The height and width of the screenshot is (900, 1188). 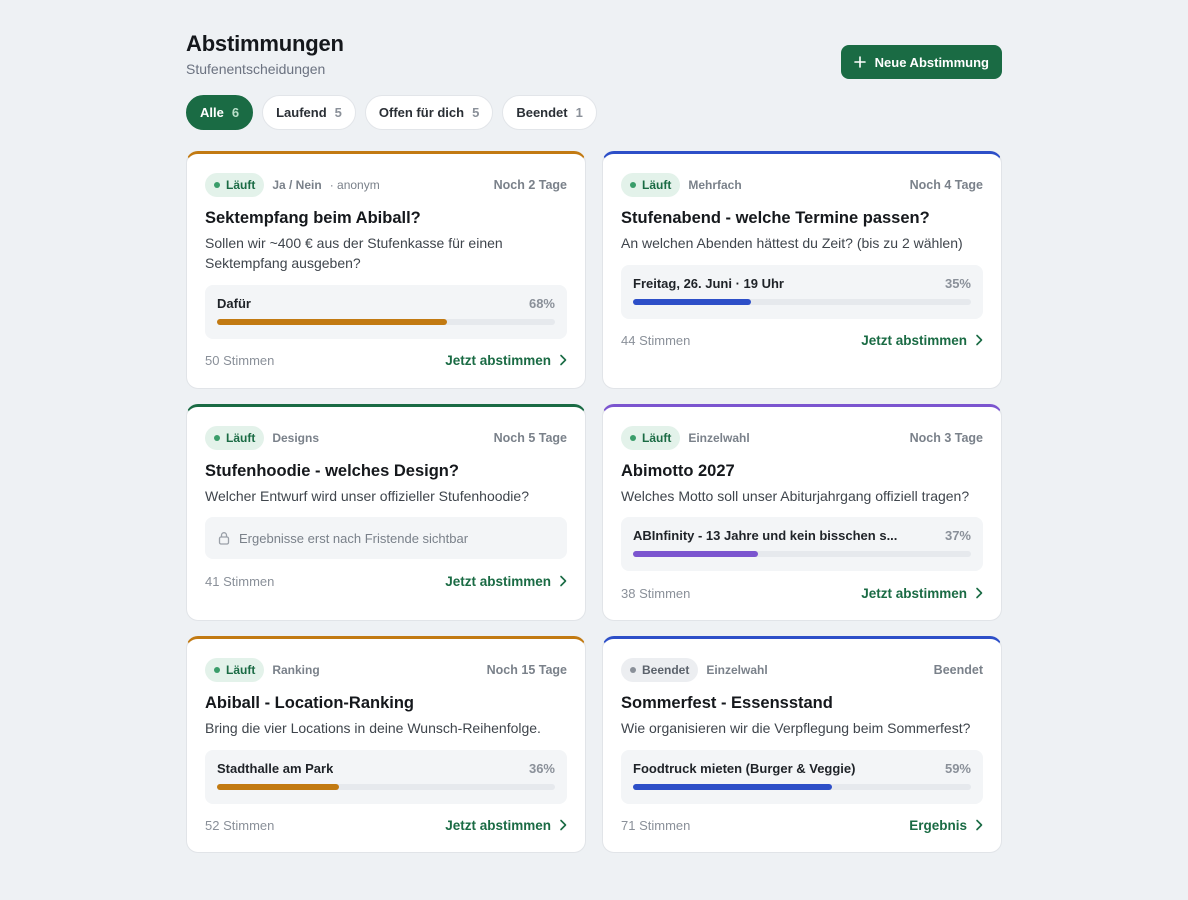 What do you see at coordinates (386, 670) in the screenshot?
I see `poll-meta: Läuft Ranking Noch 15 Tage` at bounding box center [386, 670].